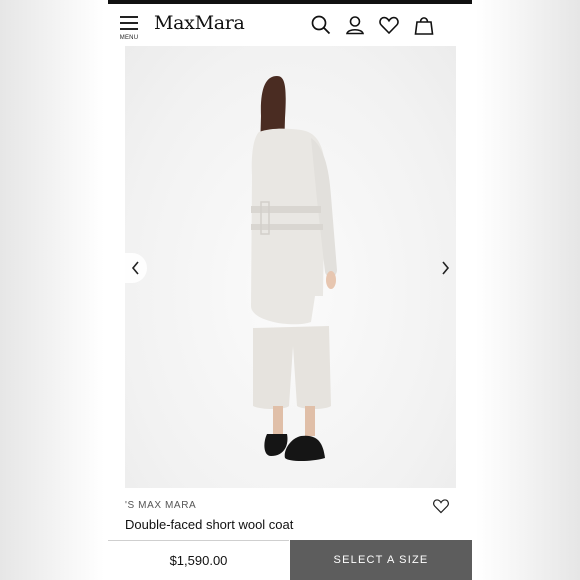  I want to click on shopping-bag-icon, so click(424, 25).